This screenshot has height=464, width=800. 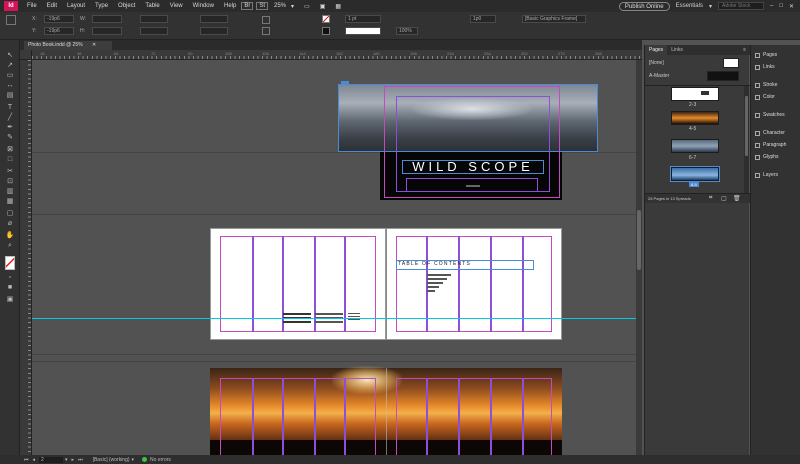 What do you see at coordinates (10, 172) in the screenshot?
I see `scissors-tool-icon: ✂` at bounding box center [10, 172].